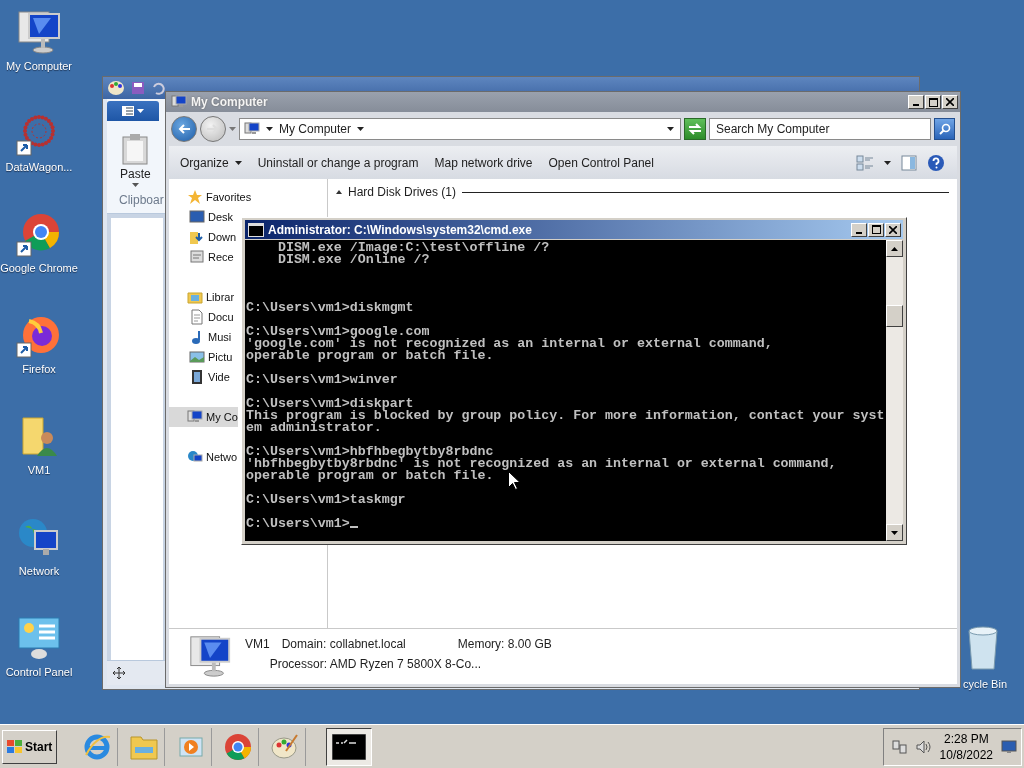 This screenshot has width=1024, height=768. What do you see at coordinates (370, 356) in the screenshot?
I see `console-line: operable program or batch file.` at bounding box center [370, 356].